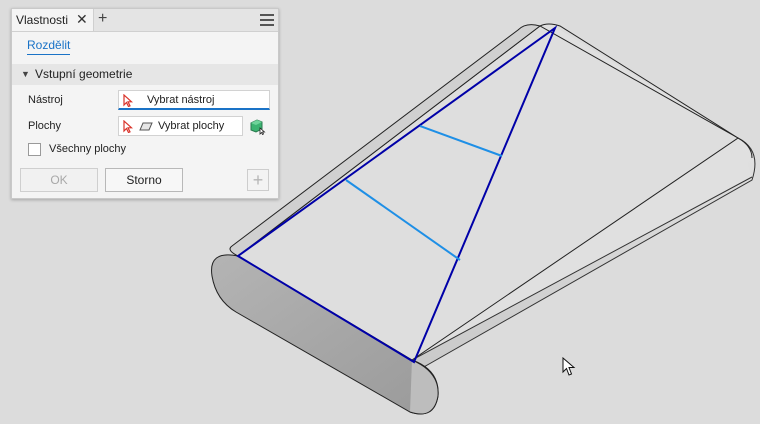  Describe the element at coordinates (84, 74) in the screenshot. I see `section-label: Vstupní geometrie` at that location.